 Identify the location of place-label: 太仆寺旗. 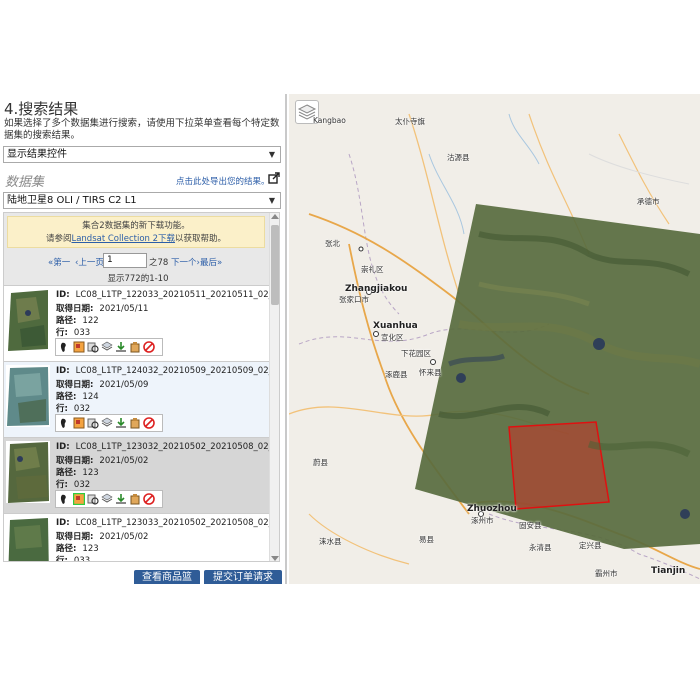
(410, 121).